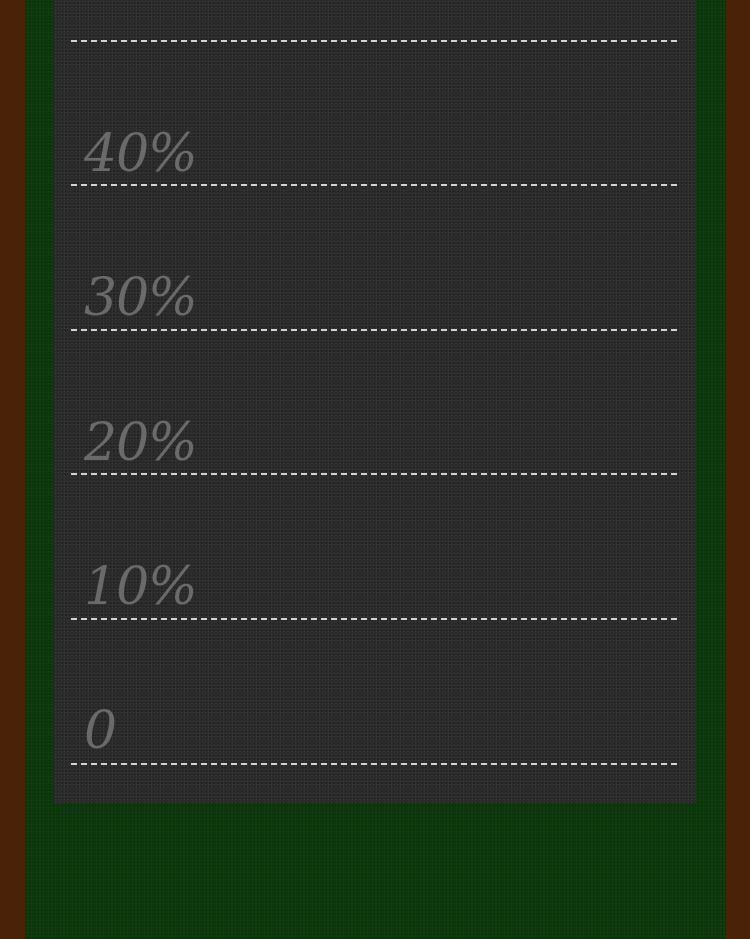  Describe the element at coordinates (141, 443) in the screenshot. I see `scale-label-20: 20%` at that location.